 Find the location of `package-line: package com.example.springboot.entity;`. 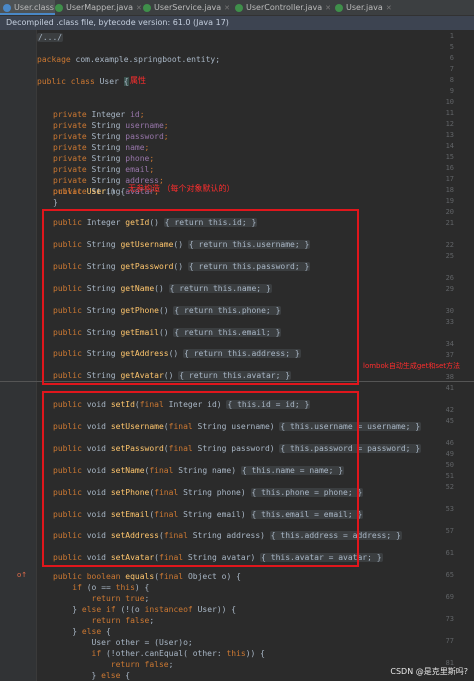

package-line: package com.example.springboot.entity; is located at coordinates (129, 59).